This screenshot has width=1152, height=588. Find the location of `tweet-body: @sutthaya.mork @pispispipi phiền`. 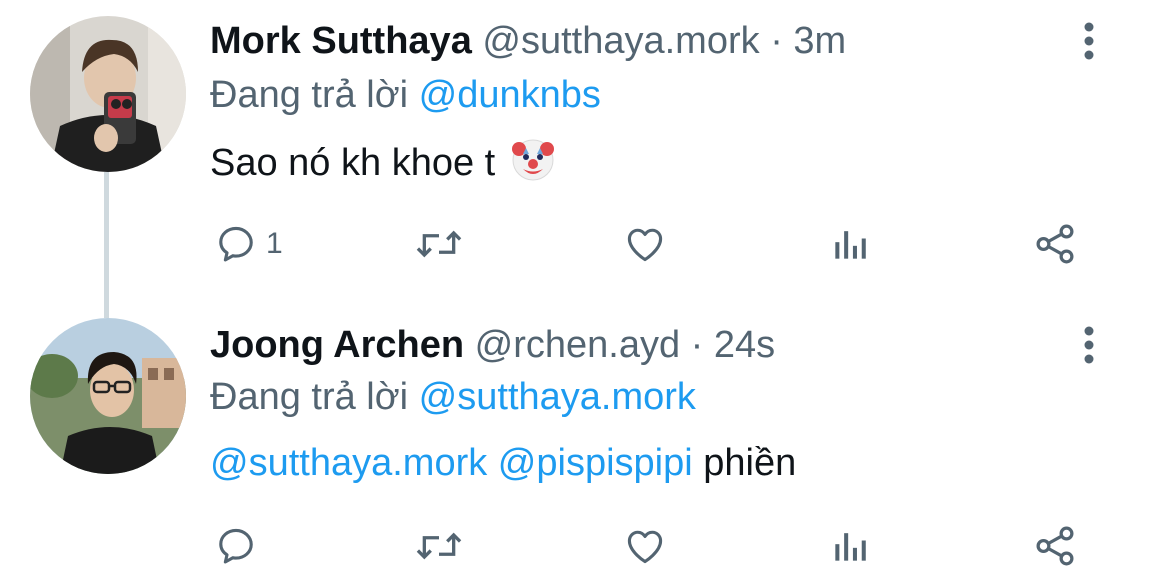

tweet-body: @sutthaya.mork @pispispipi phiền is located at coordinates (503, 463).